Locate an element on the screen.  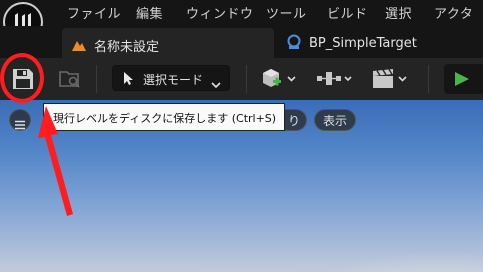
document-tab-bar: 名称未設定 BP_SimpleTarget is located at coordinates (241, 42).